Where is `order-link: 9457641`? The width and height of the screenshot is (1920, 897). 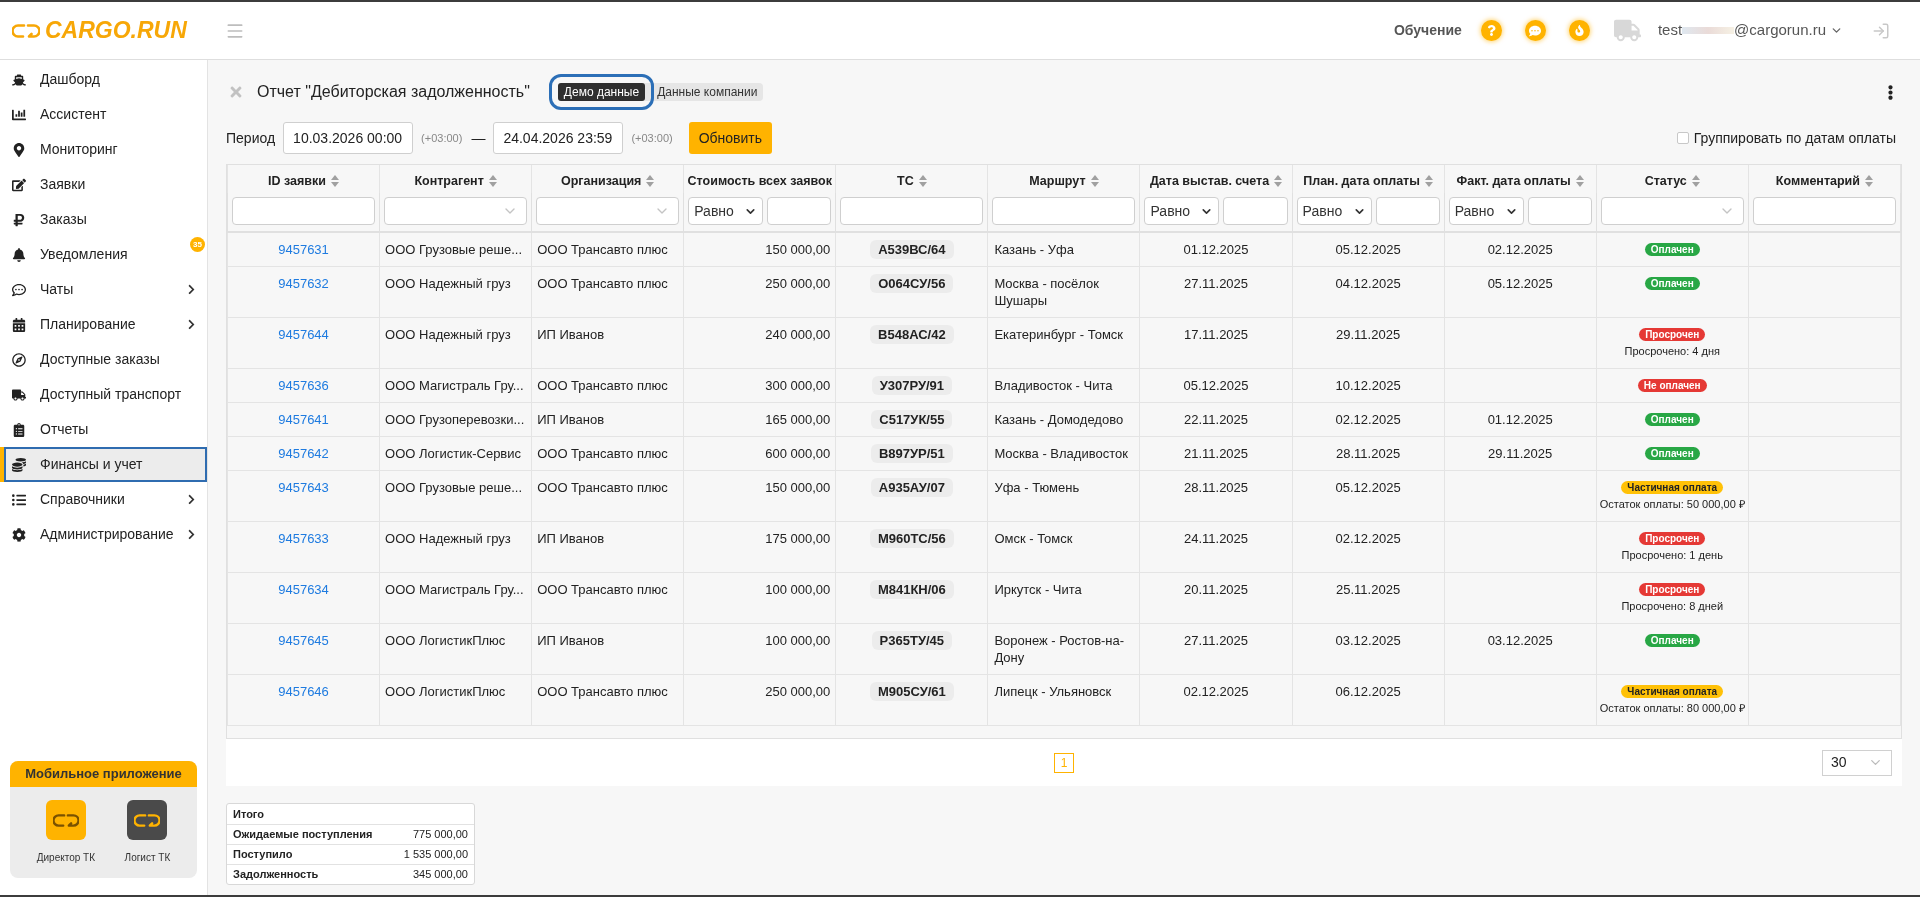
order-link: 9457641 is located at coordinates (303, 419).